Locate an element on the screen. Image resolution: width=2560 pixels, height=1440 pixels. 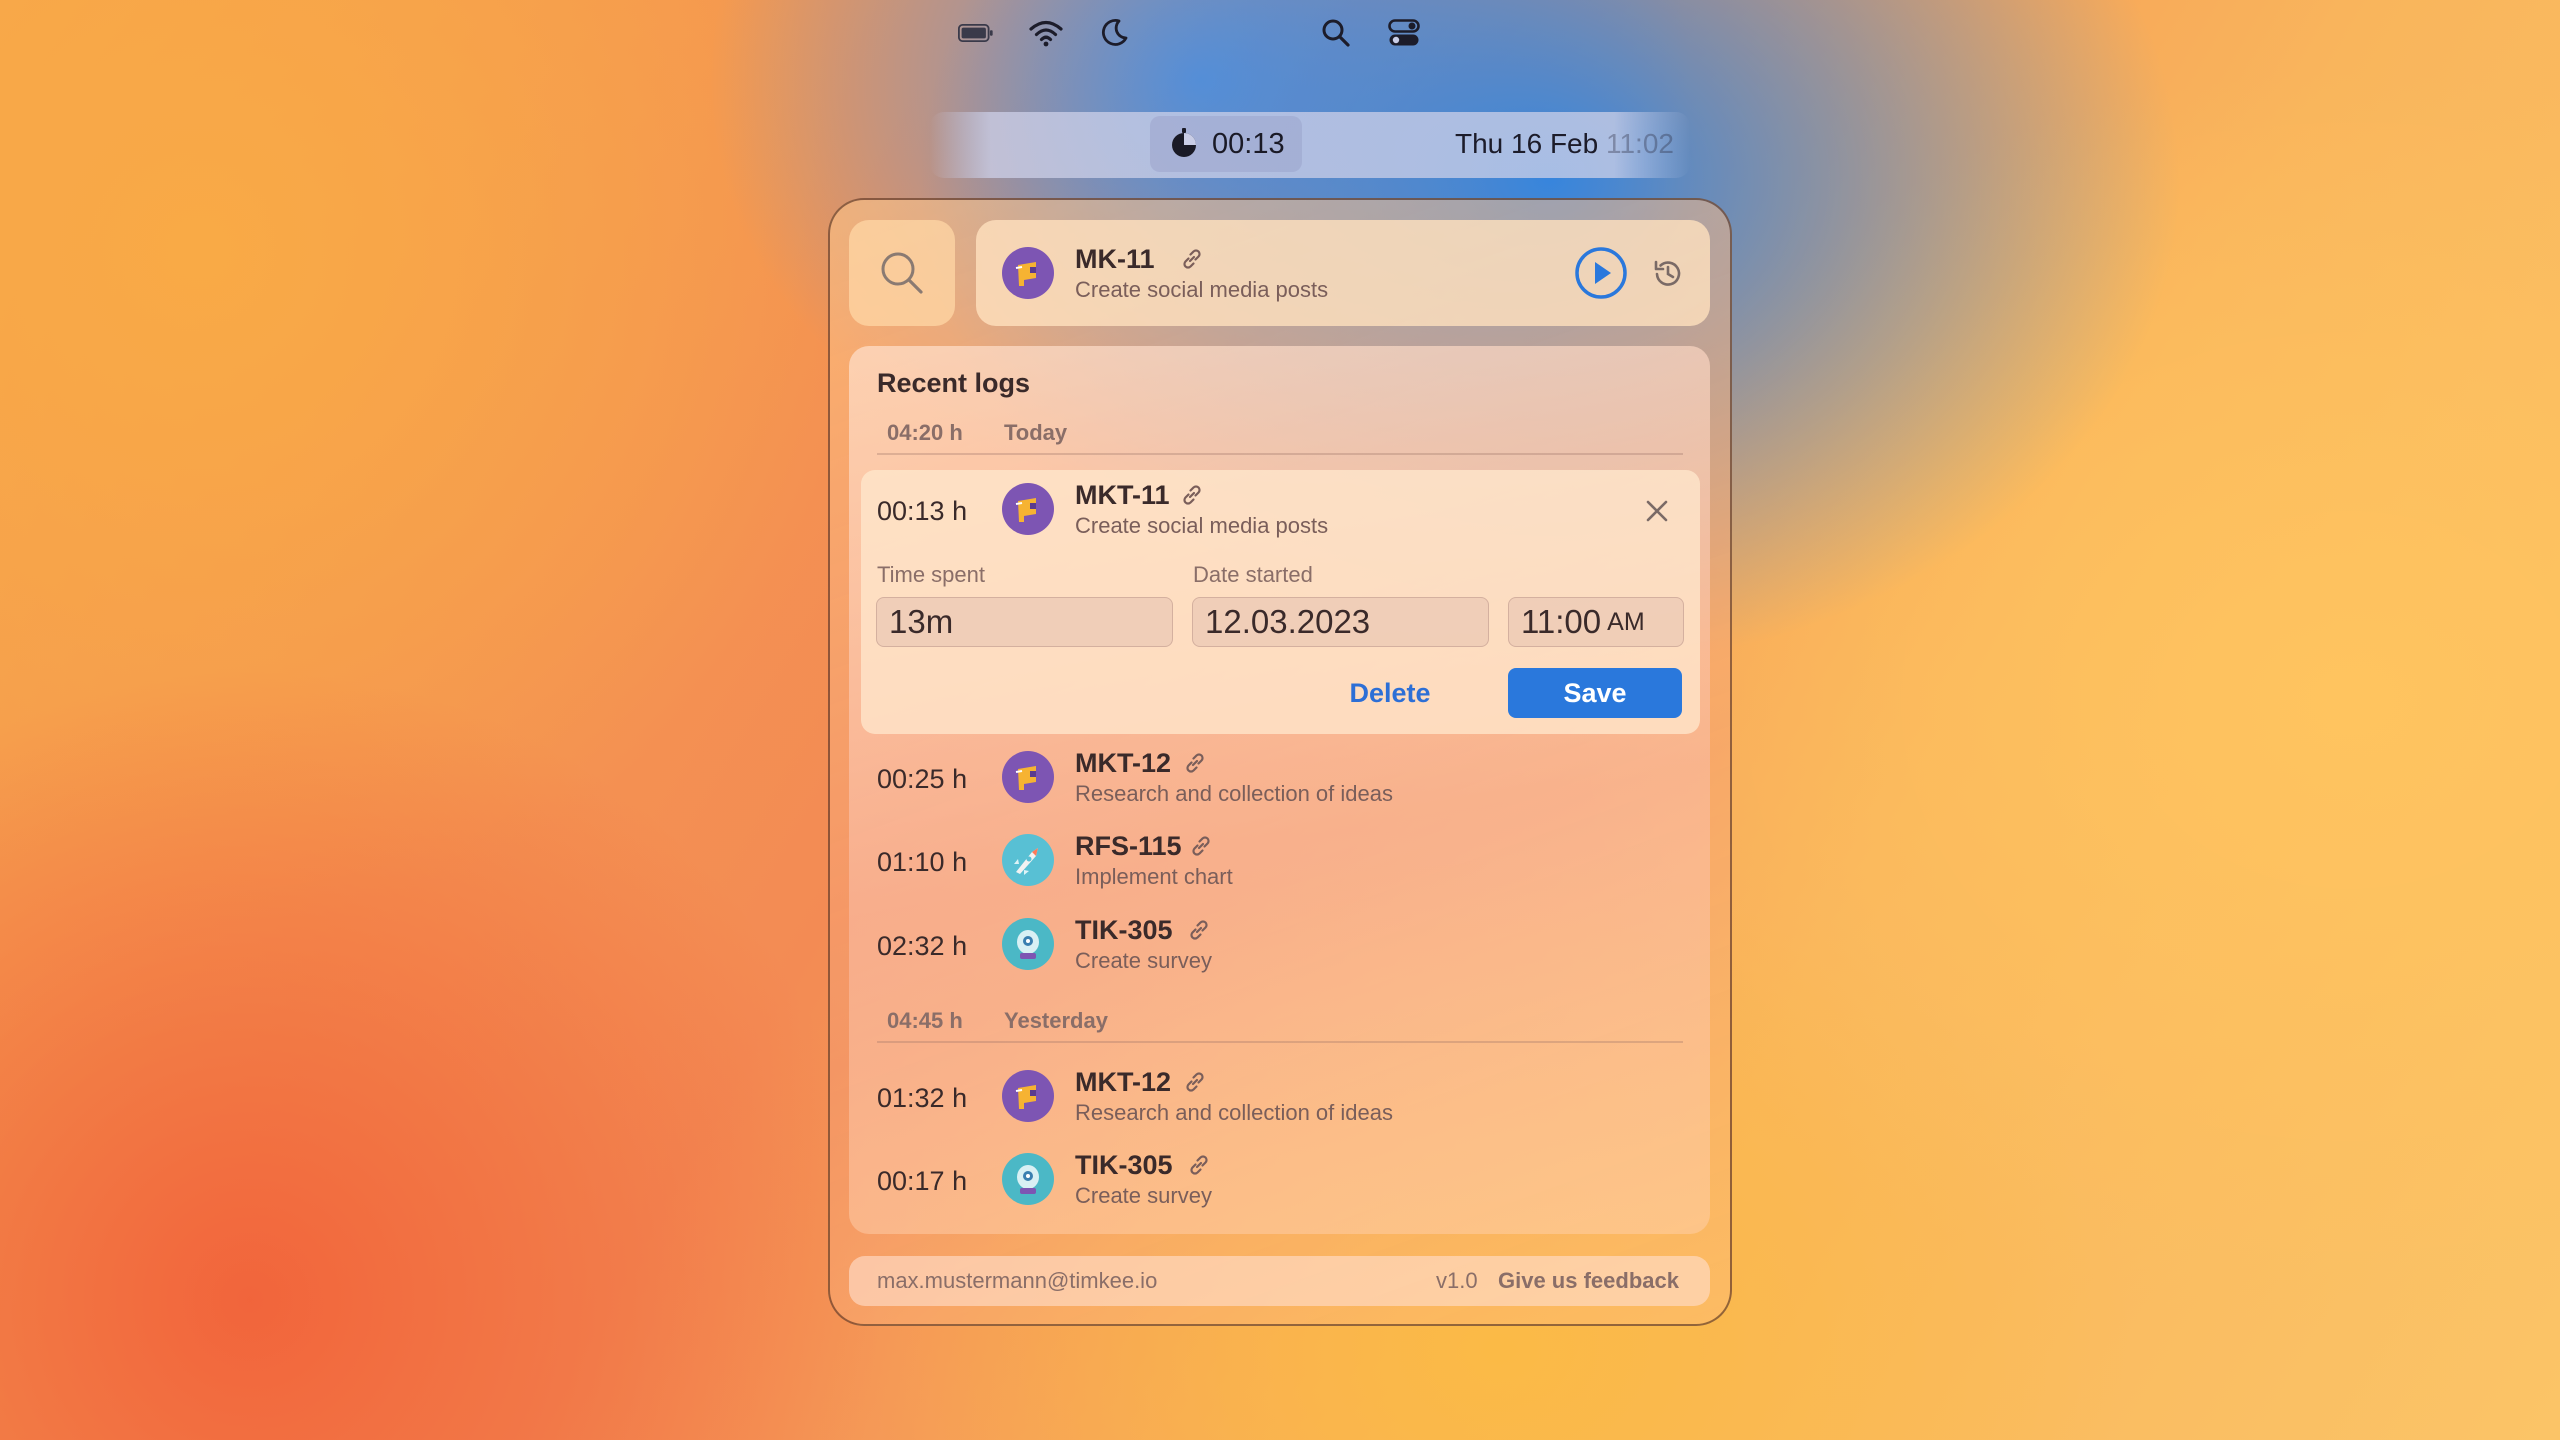
group-label-yesterday: Yesterday is located at coordinates (1056, 1020).